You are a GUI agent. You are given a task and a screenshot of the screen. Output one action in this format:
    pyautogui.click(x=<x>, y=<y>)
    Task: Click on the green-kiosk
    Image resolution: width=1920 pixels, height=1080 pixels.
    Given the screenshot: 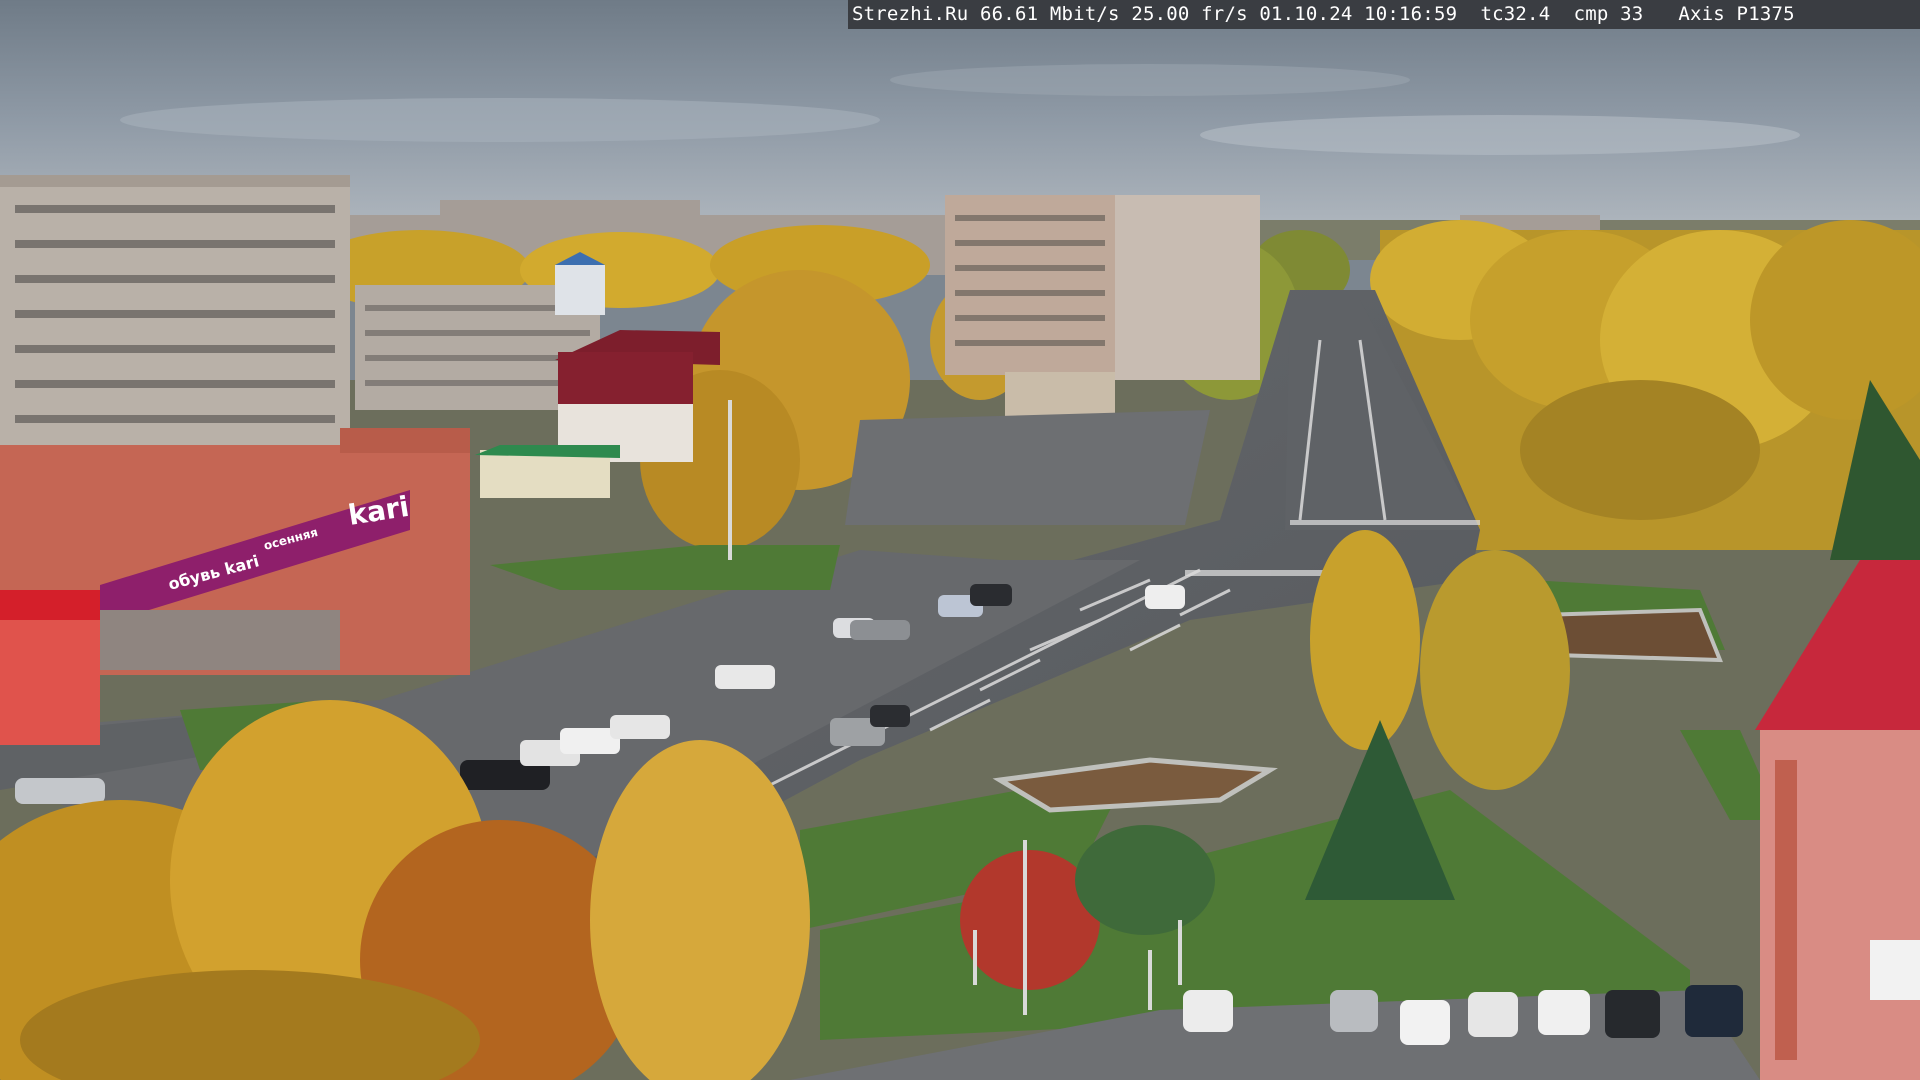 What is the action you would take?
    pyautogui.click(x=547, y=471)
    